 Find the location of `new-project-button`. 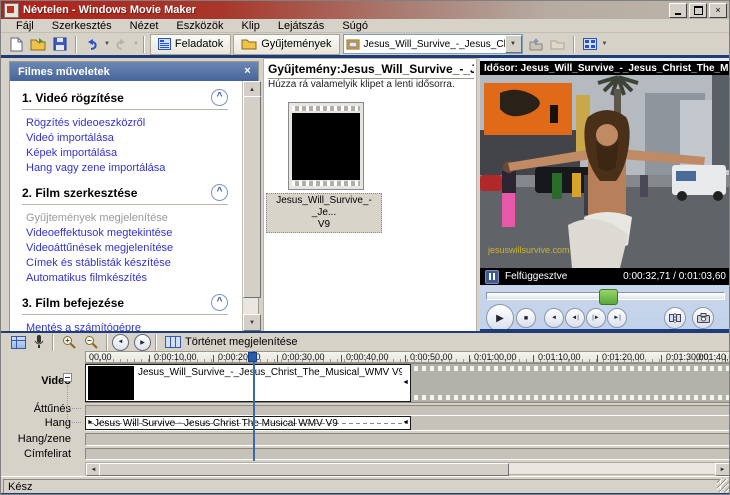

new-project-button is located at coordinates (16, 44).